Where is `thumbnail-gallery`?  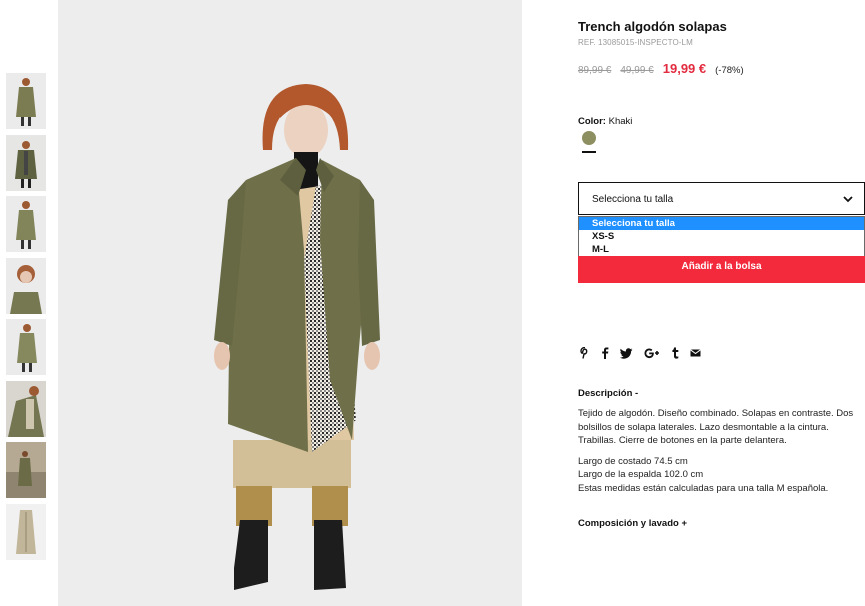 thumbnail-gallery is located at coordinates (26, 319).